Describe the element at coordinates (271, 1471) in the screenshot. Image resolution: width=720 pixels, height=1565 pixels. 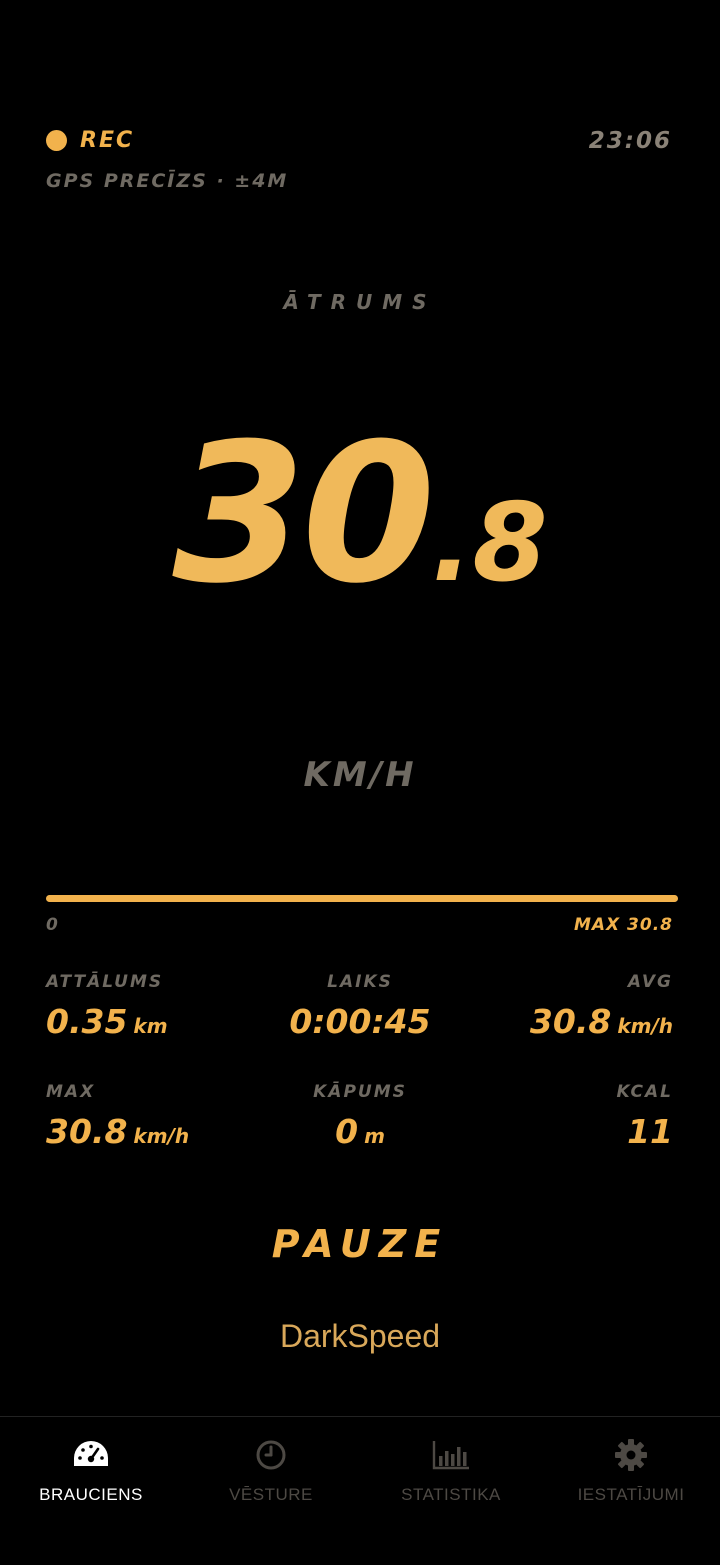
I see `tab-vesture: VĒSTURE` at that location.